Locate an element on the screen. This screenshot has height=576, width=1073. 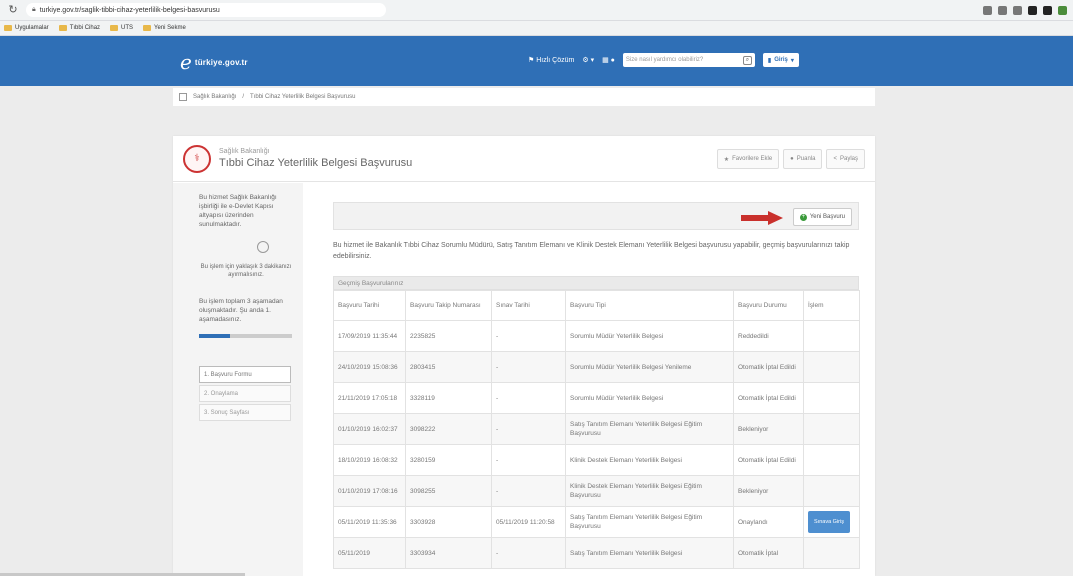
new-application-button: + Yeni Başvuru is located at coordinates (822, 217).